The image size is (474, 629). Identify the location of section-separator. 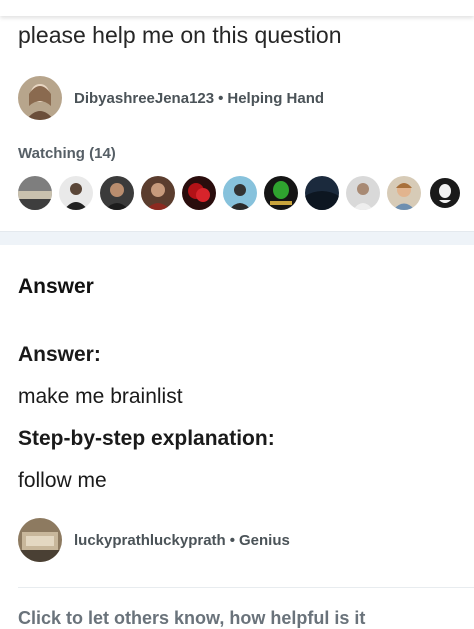
(237, 238).